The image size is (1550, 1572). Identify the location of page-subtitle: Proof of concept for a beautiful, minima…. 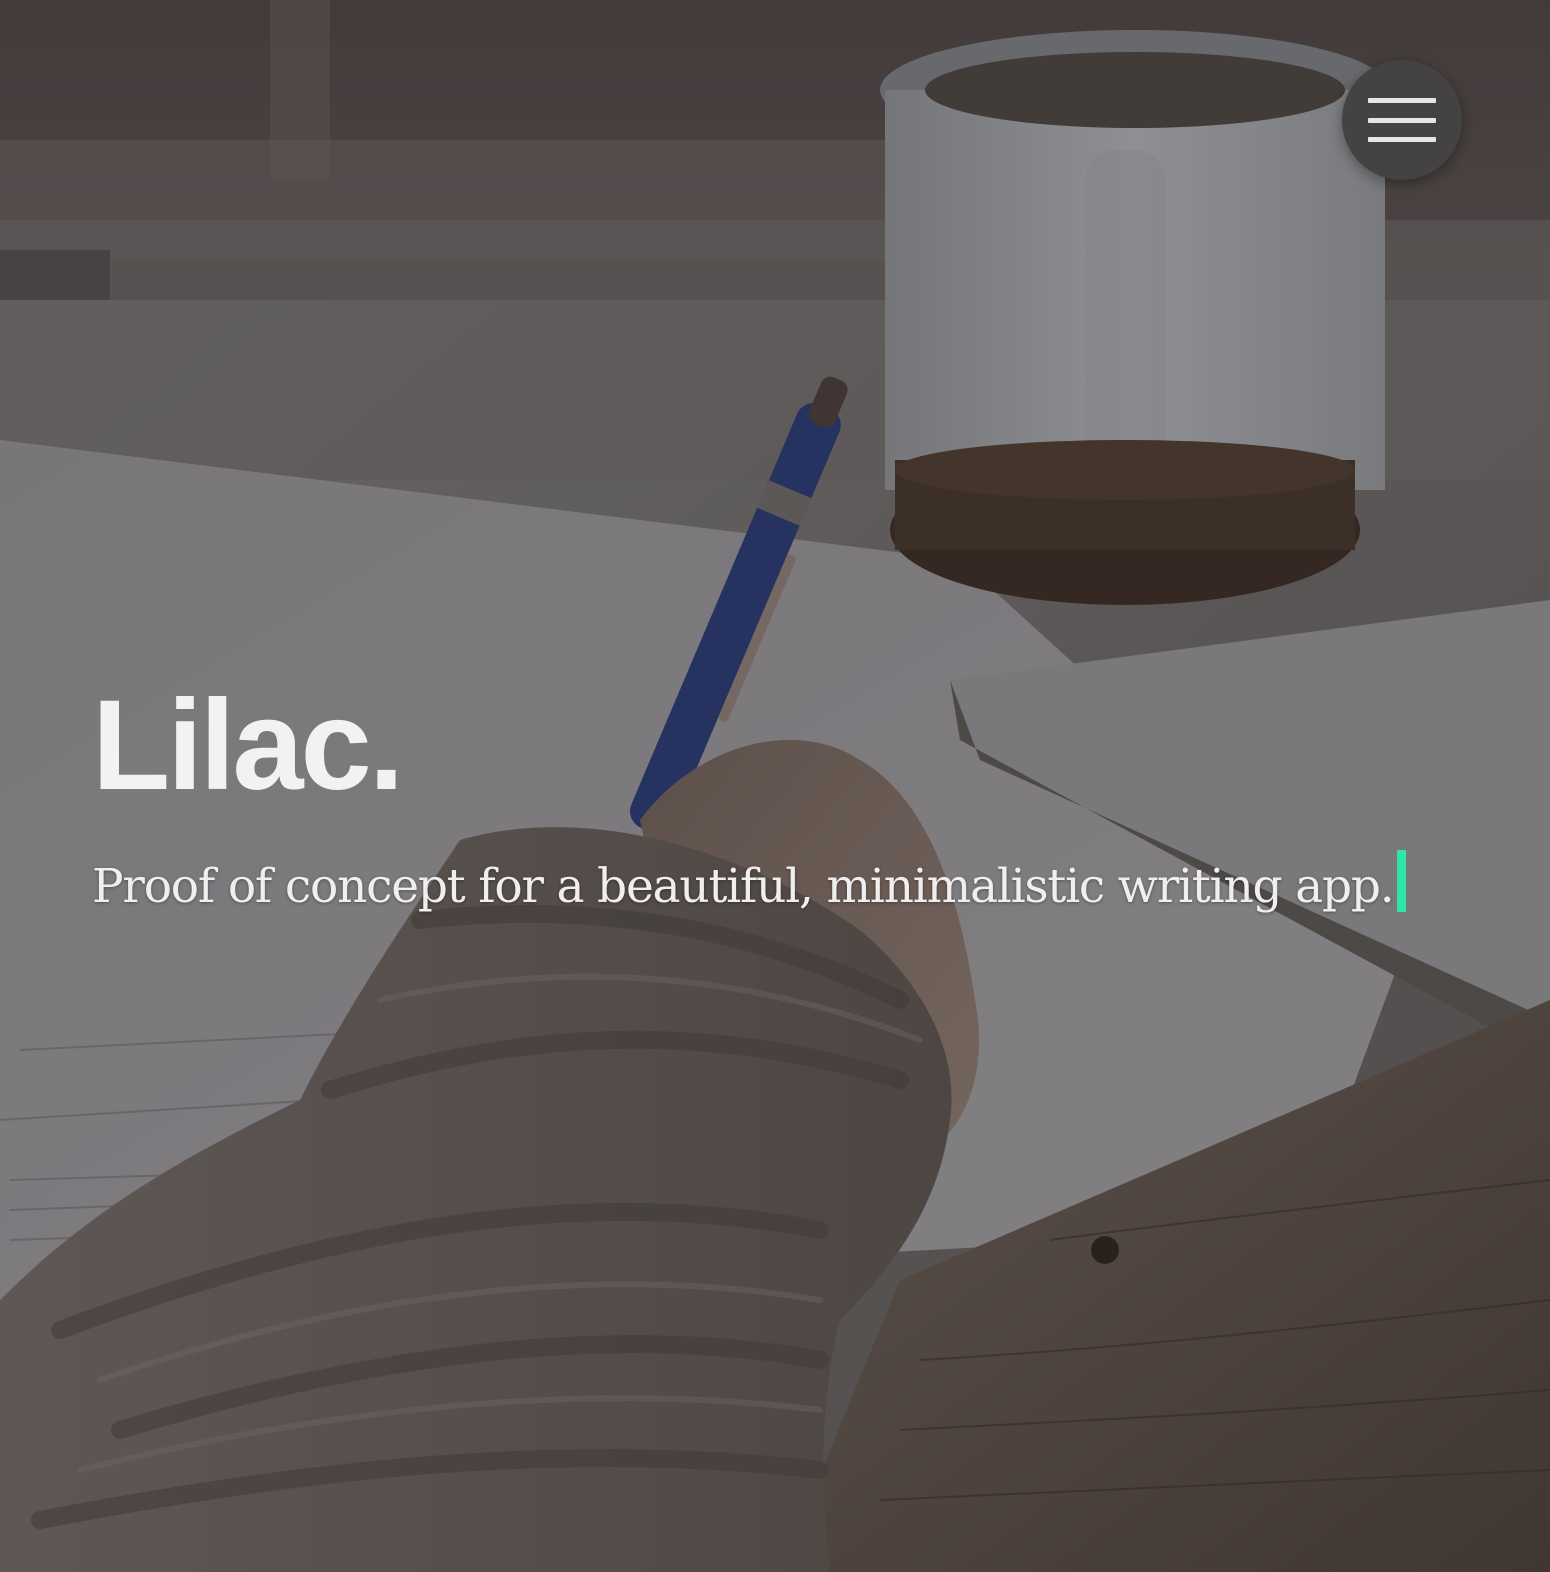
(749, 883).